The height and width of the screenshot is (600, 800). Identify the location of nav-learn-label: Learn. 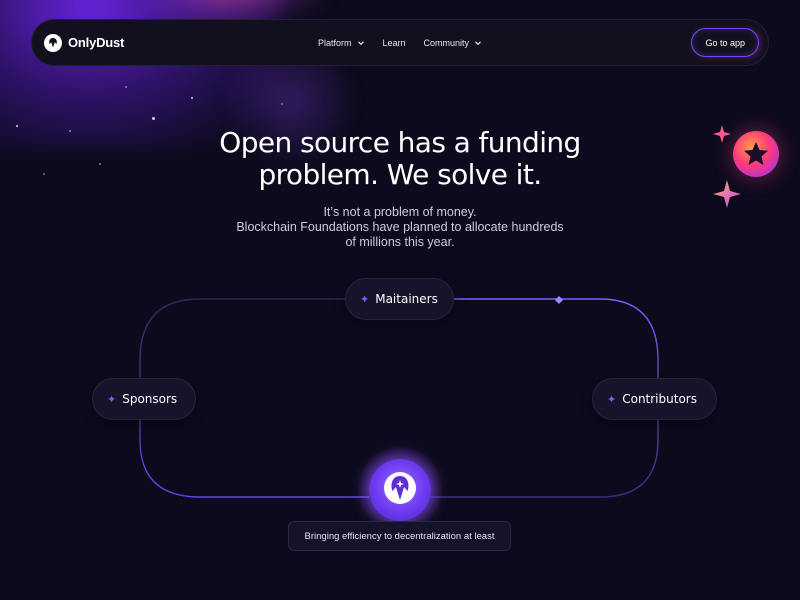
(394, 42).